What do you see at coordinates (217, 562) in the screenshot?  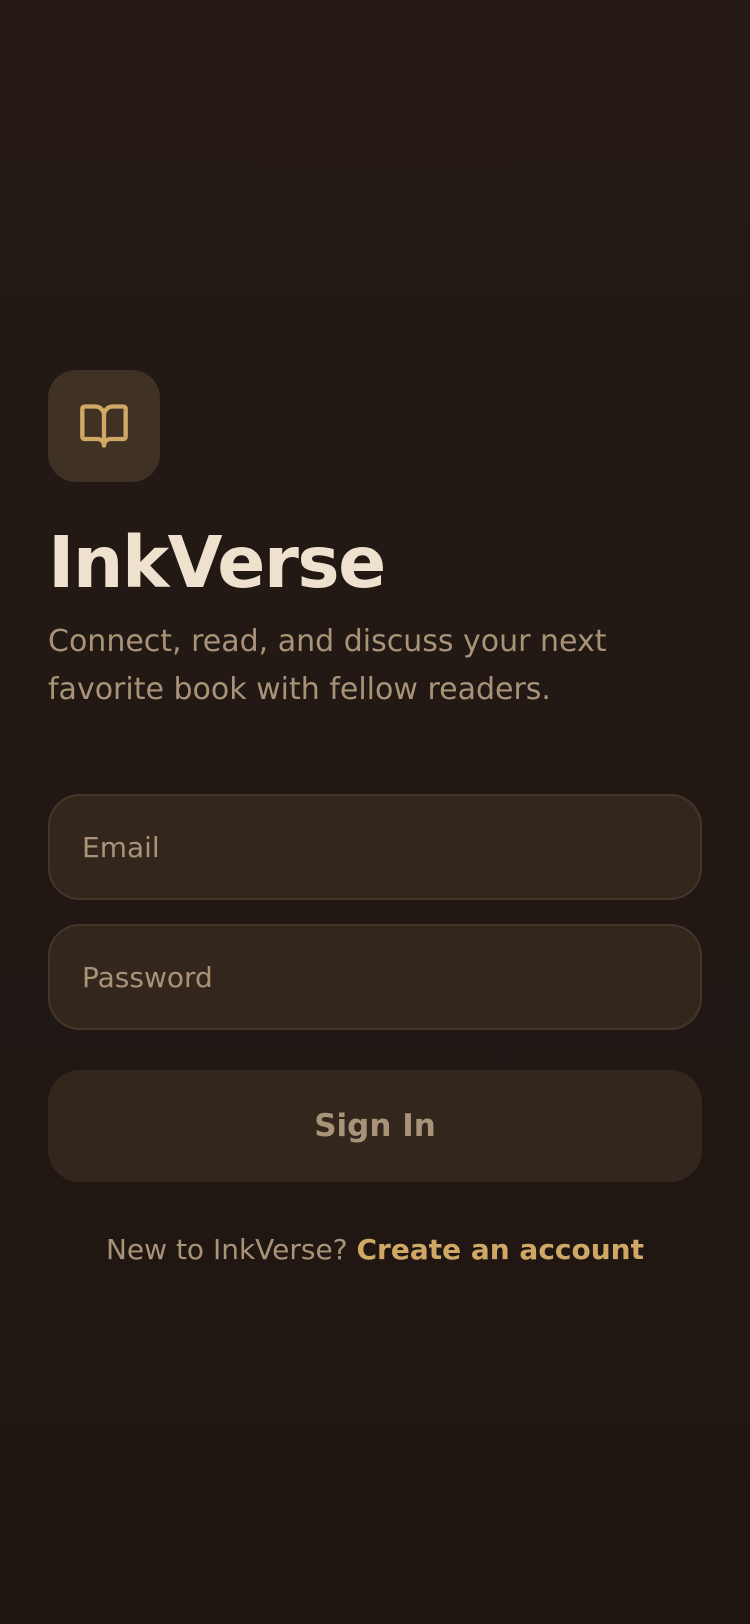 I see `app-title: InkVerse` at bounding box center [217, 562].